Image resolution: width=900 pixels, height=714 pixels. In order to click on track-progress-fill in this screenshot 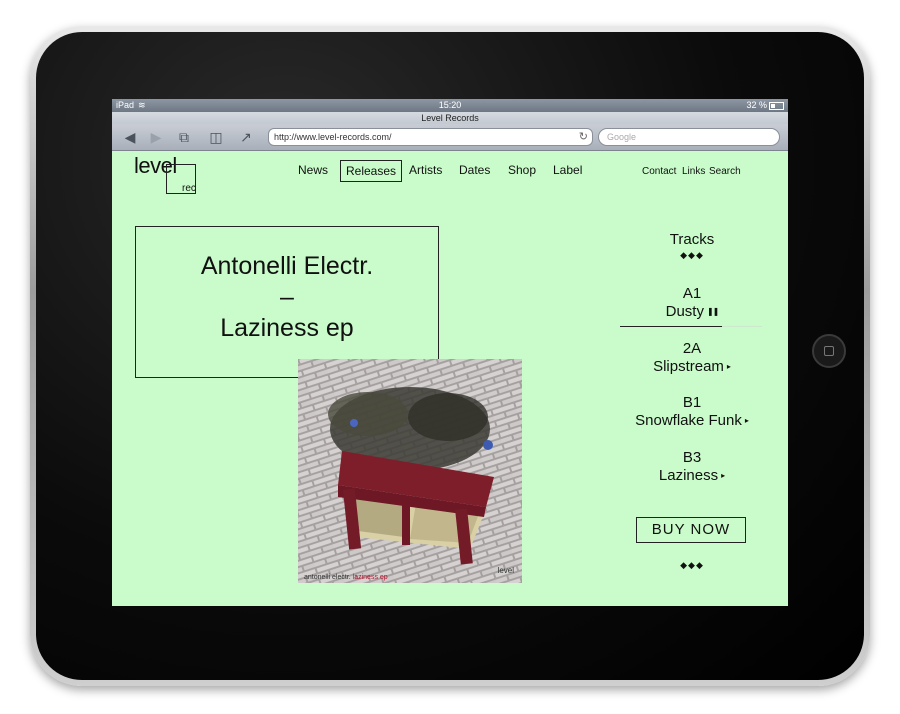, I will do `click(671, 326)`.